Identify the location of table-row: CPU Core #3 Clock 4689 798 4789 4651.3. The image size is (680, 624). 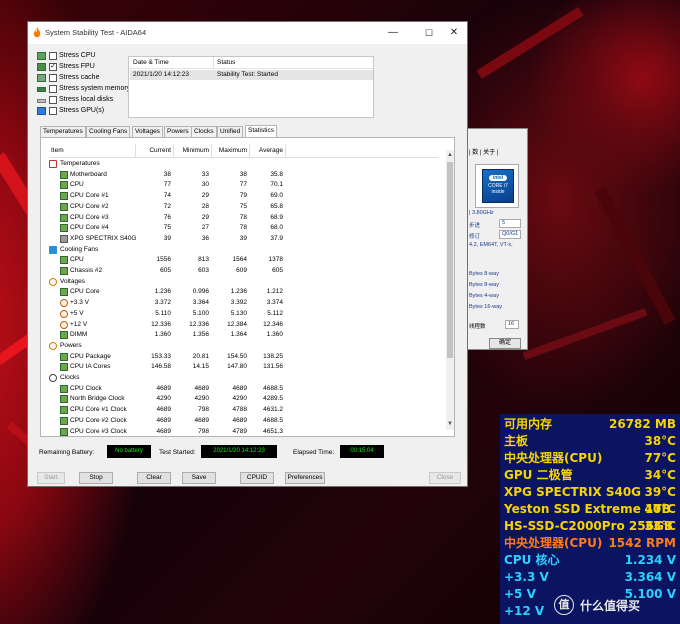
(244, 432).